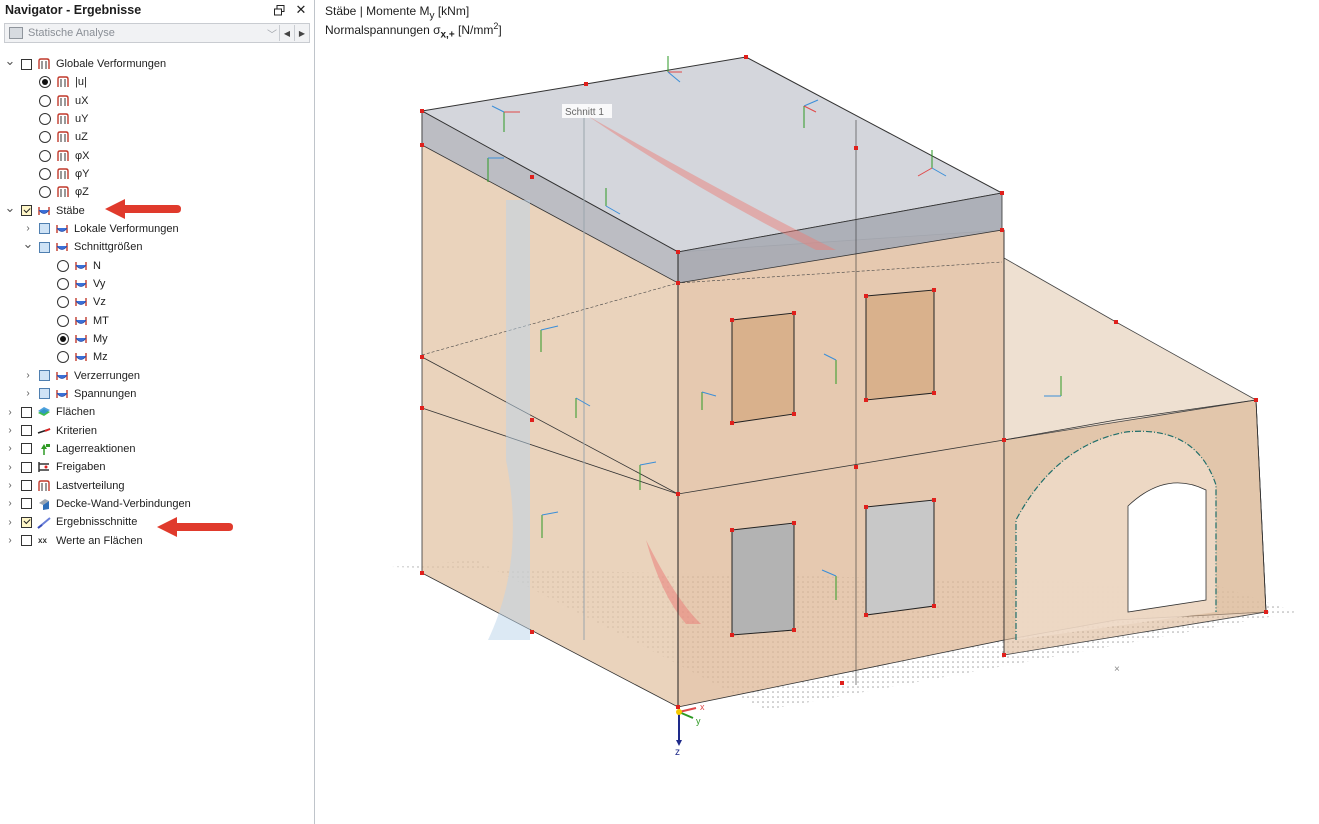 The width and height of the screenshot is (1319, 824). What do you see at coordinates (49, 412) in the screenshot?
I see `tree-item-flächen: › Flächen` at bounding box center [49, 412].